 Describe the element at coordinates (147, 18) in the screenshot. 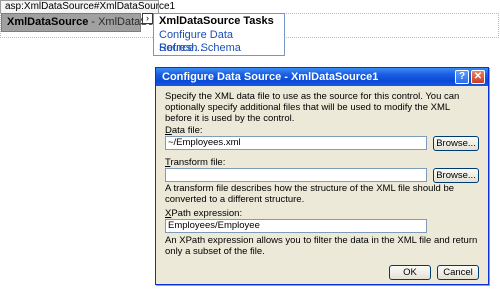

I see `smart-tag-chevron-icon: ›` at that location.